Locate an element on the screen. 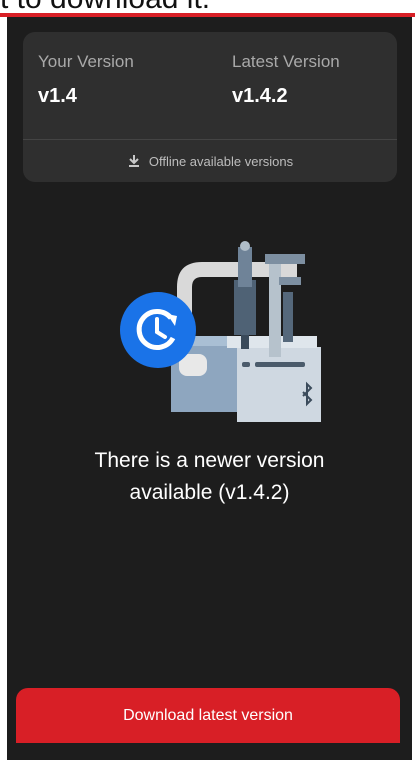  your-version-block: Your Version v1.4 is located at coordinates (86, 80).